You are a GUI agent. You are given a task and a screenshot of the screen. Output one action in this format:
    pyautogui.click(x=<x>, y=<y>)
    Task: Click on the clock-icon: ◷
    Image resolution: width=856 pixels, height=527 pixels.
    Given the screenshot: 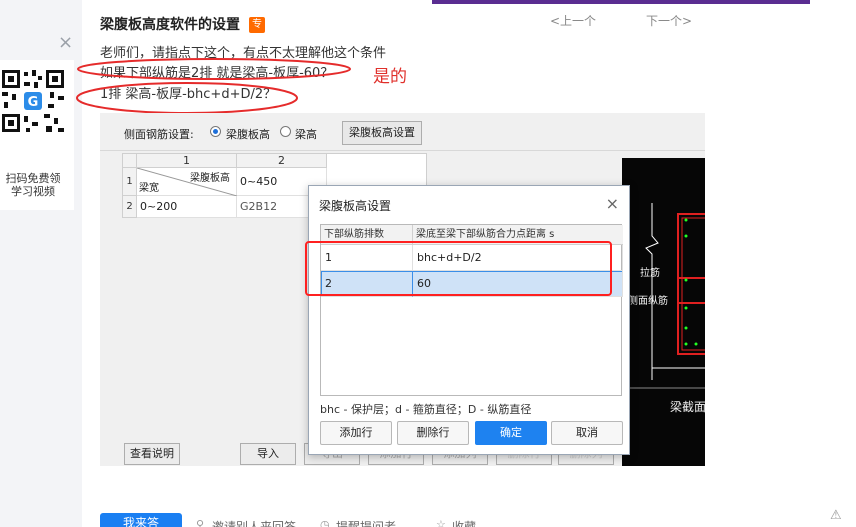 What is the action you would take?
    pyautogui.click(x=325, y=522)
    